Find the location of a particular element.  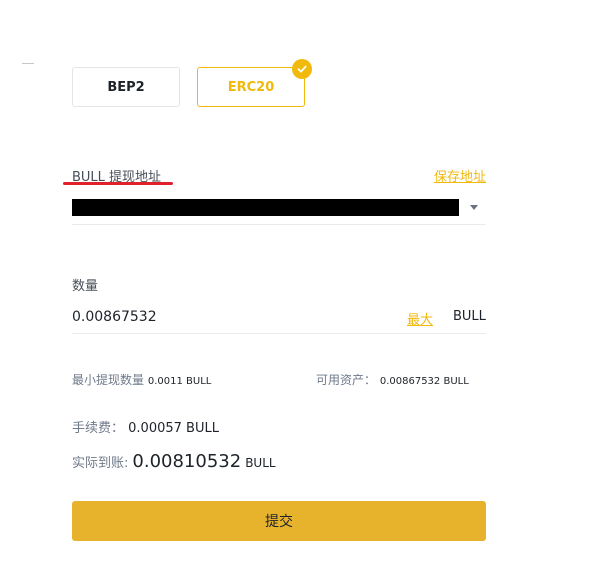

network-option-erc20: ERC20 is located at coordinates (254, 83).